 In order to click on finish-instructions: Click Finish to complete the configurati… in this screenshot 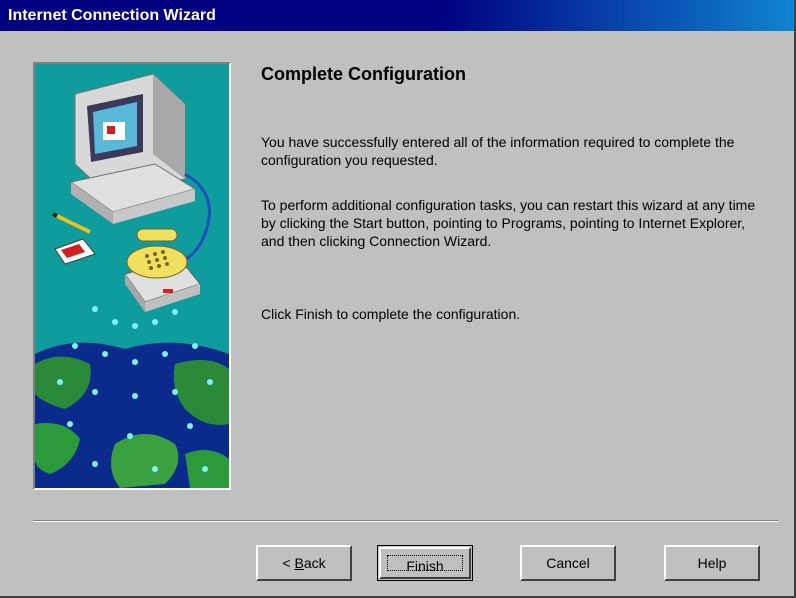, I will do `click(391, 314)`.